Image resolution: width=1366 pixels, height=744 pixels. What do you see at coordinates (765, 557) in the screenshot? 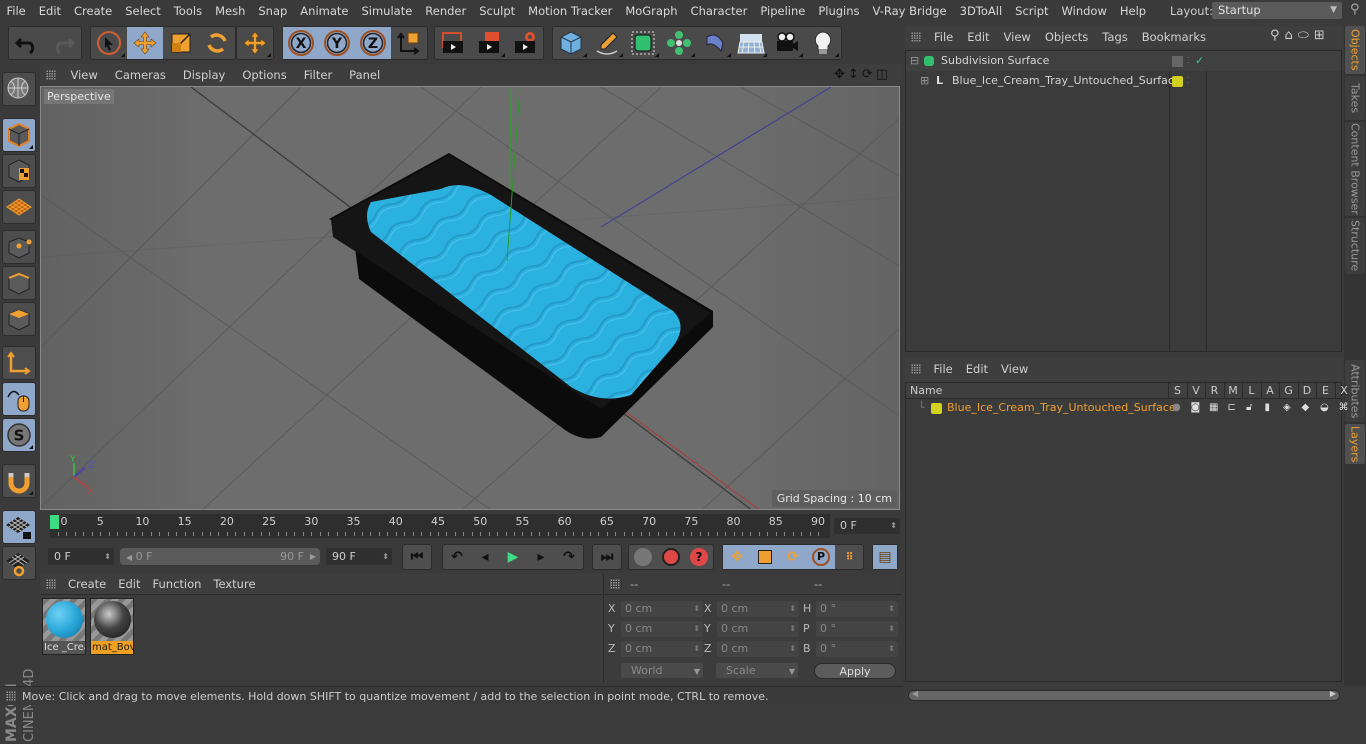
I see `key-scale-button` at bounding box center [765, 557].